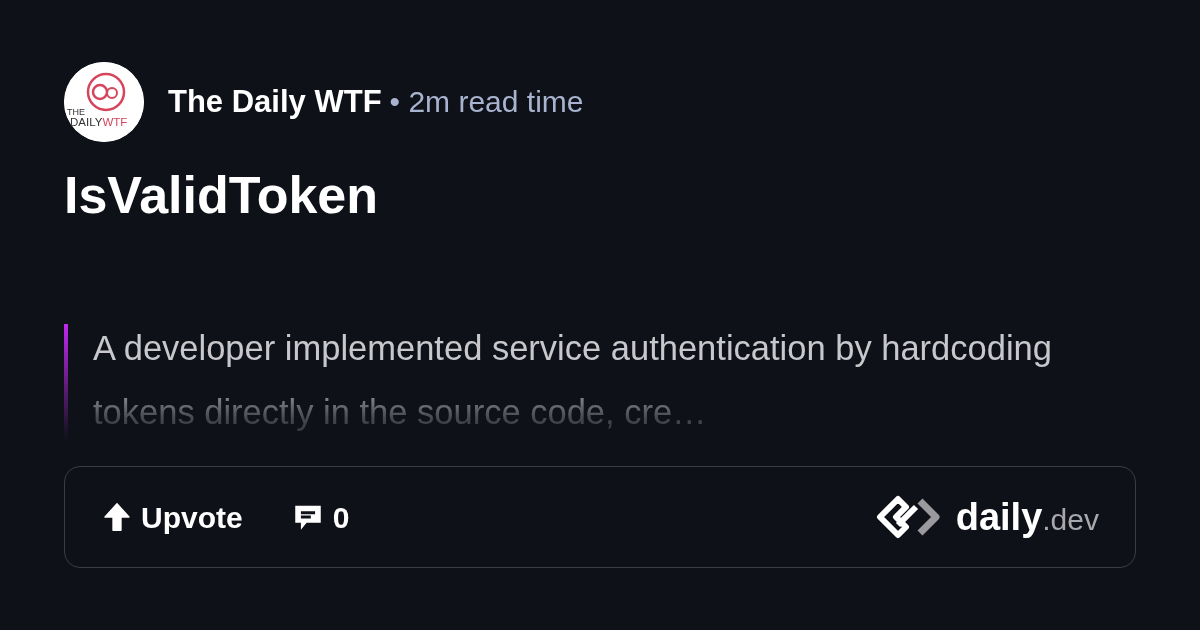 This screenshot has width=1200, height=630. Describe the element at coordinates (104, 102) in the screenshot. I see `source-logo: THE DAILYWTF` at that location.